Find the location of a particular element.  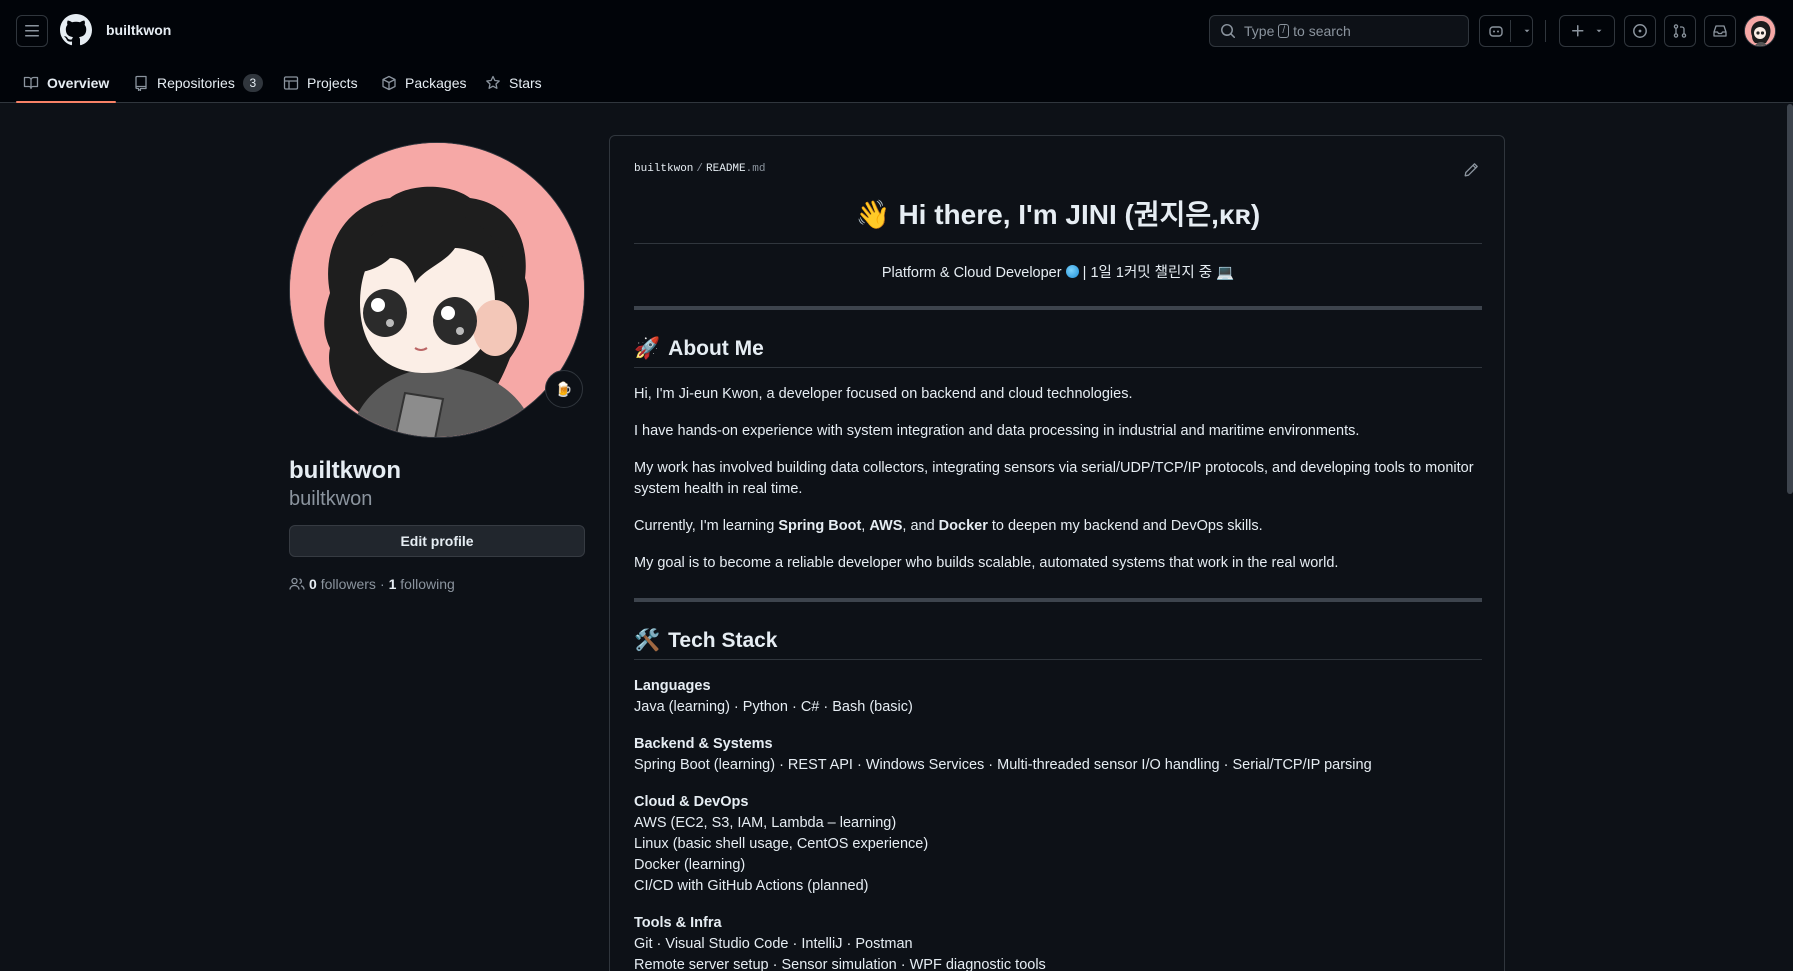

book-icon is located at coordinates (31, 82).